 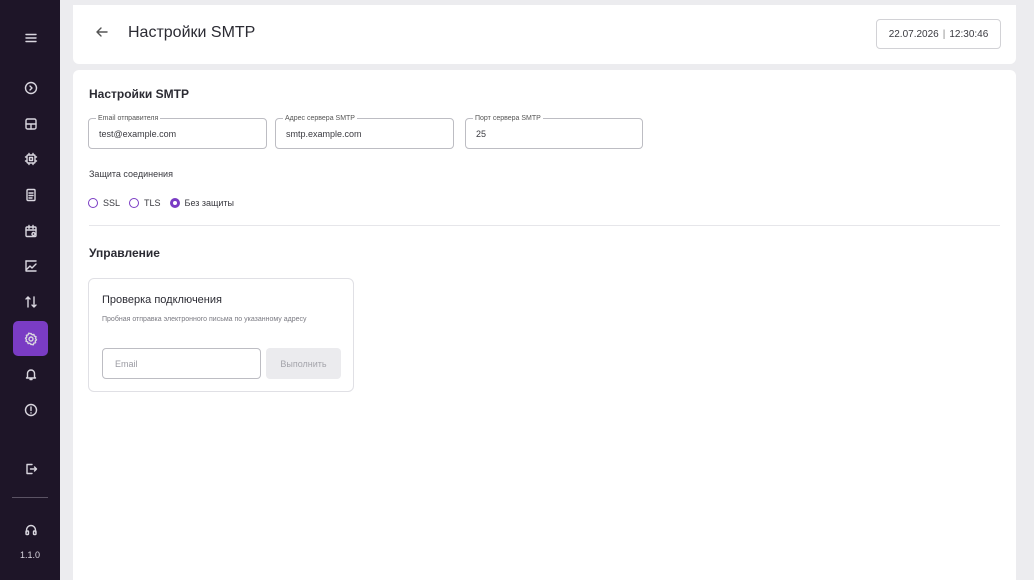 What do you see at coordinates (138, 134) in the screenshot?
I see `sender-email-value: test@example.com` at bounding box center [138, 134].